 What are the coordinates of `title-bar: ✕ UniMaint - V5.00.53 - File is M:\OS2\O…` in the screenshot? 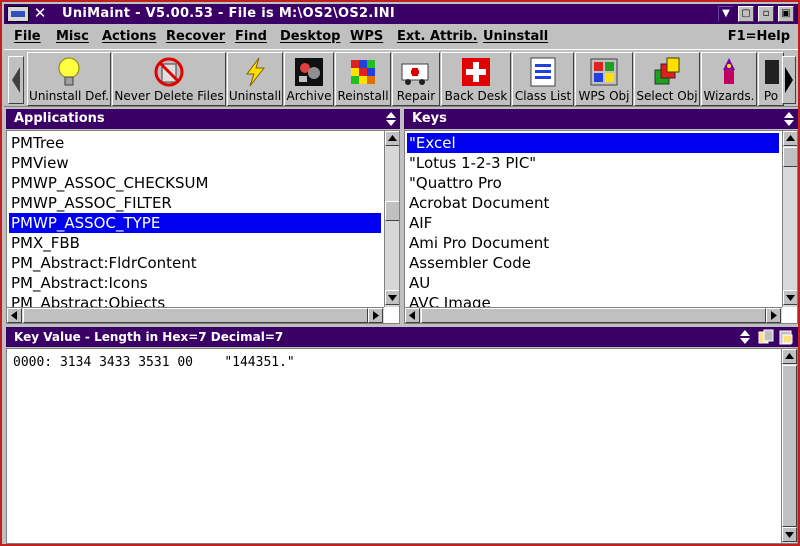 It's located at (401, 14).